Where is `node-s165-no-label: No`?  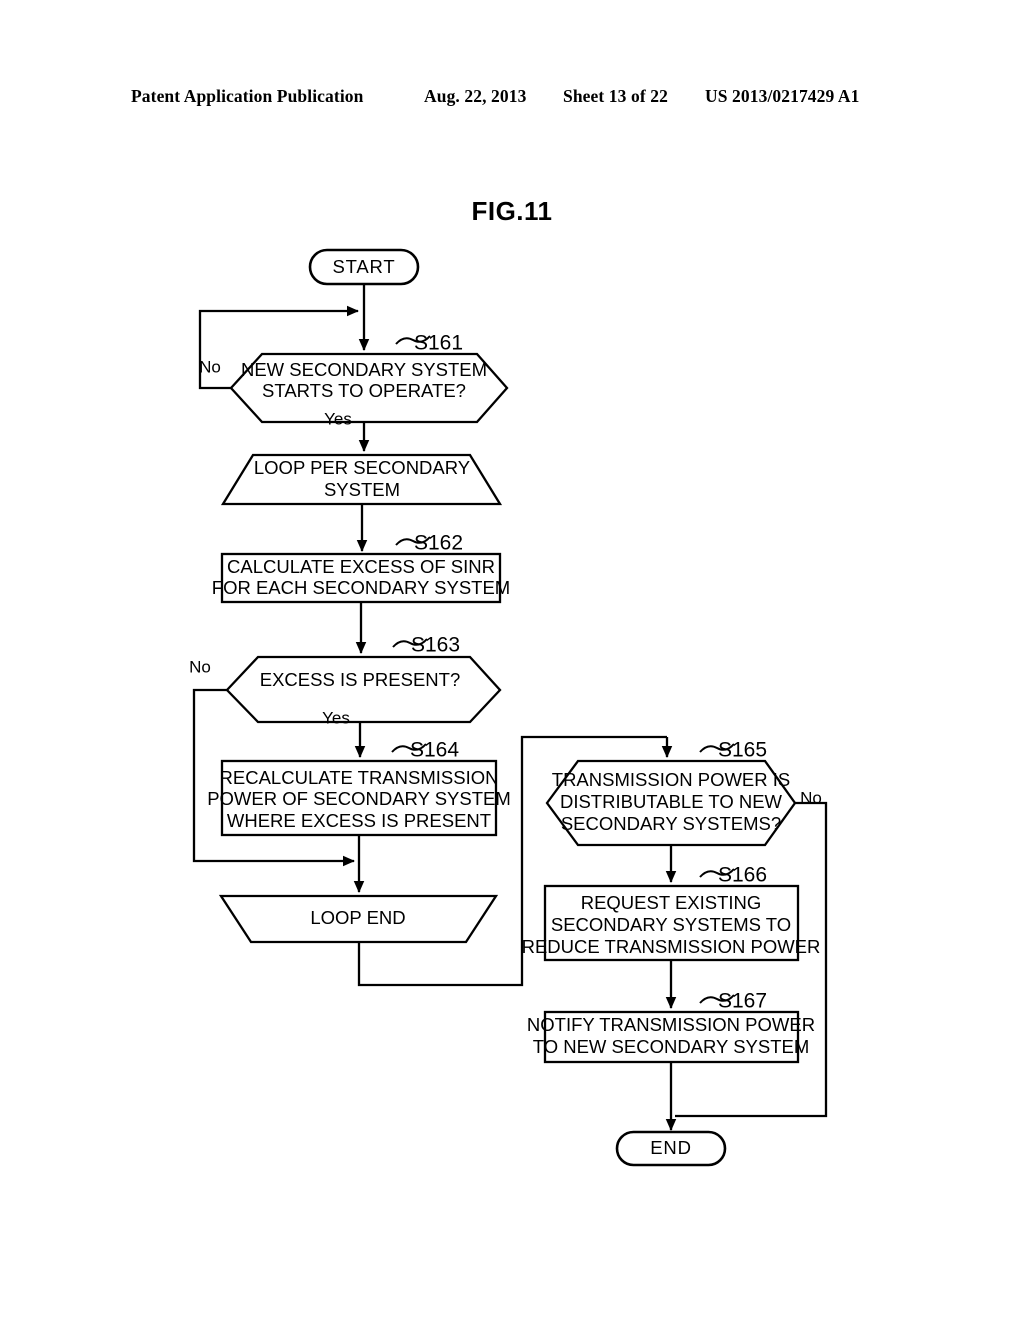 node-s165-no-label: No is located at coordinates (811, 797).